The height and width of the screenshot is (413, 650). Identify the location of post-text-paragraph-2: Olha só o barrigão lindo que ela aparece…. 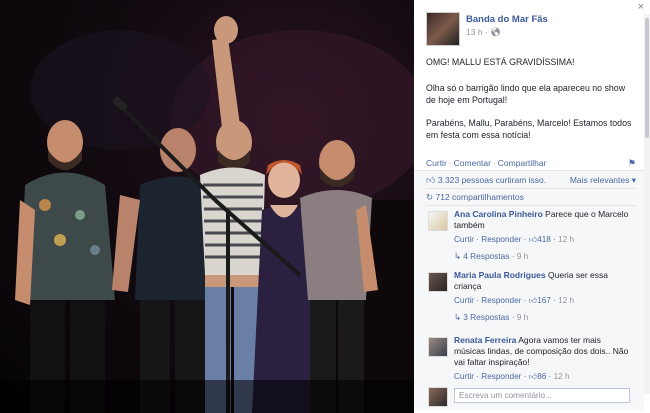
(526, 94).